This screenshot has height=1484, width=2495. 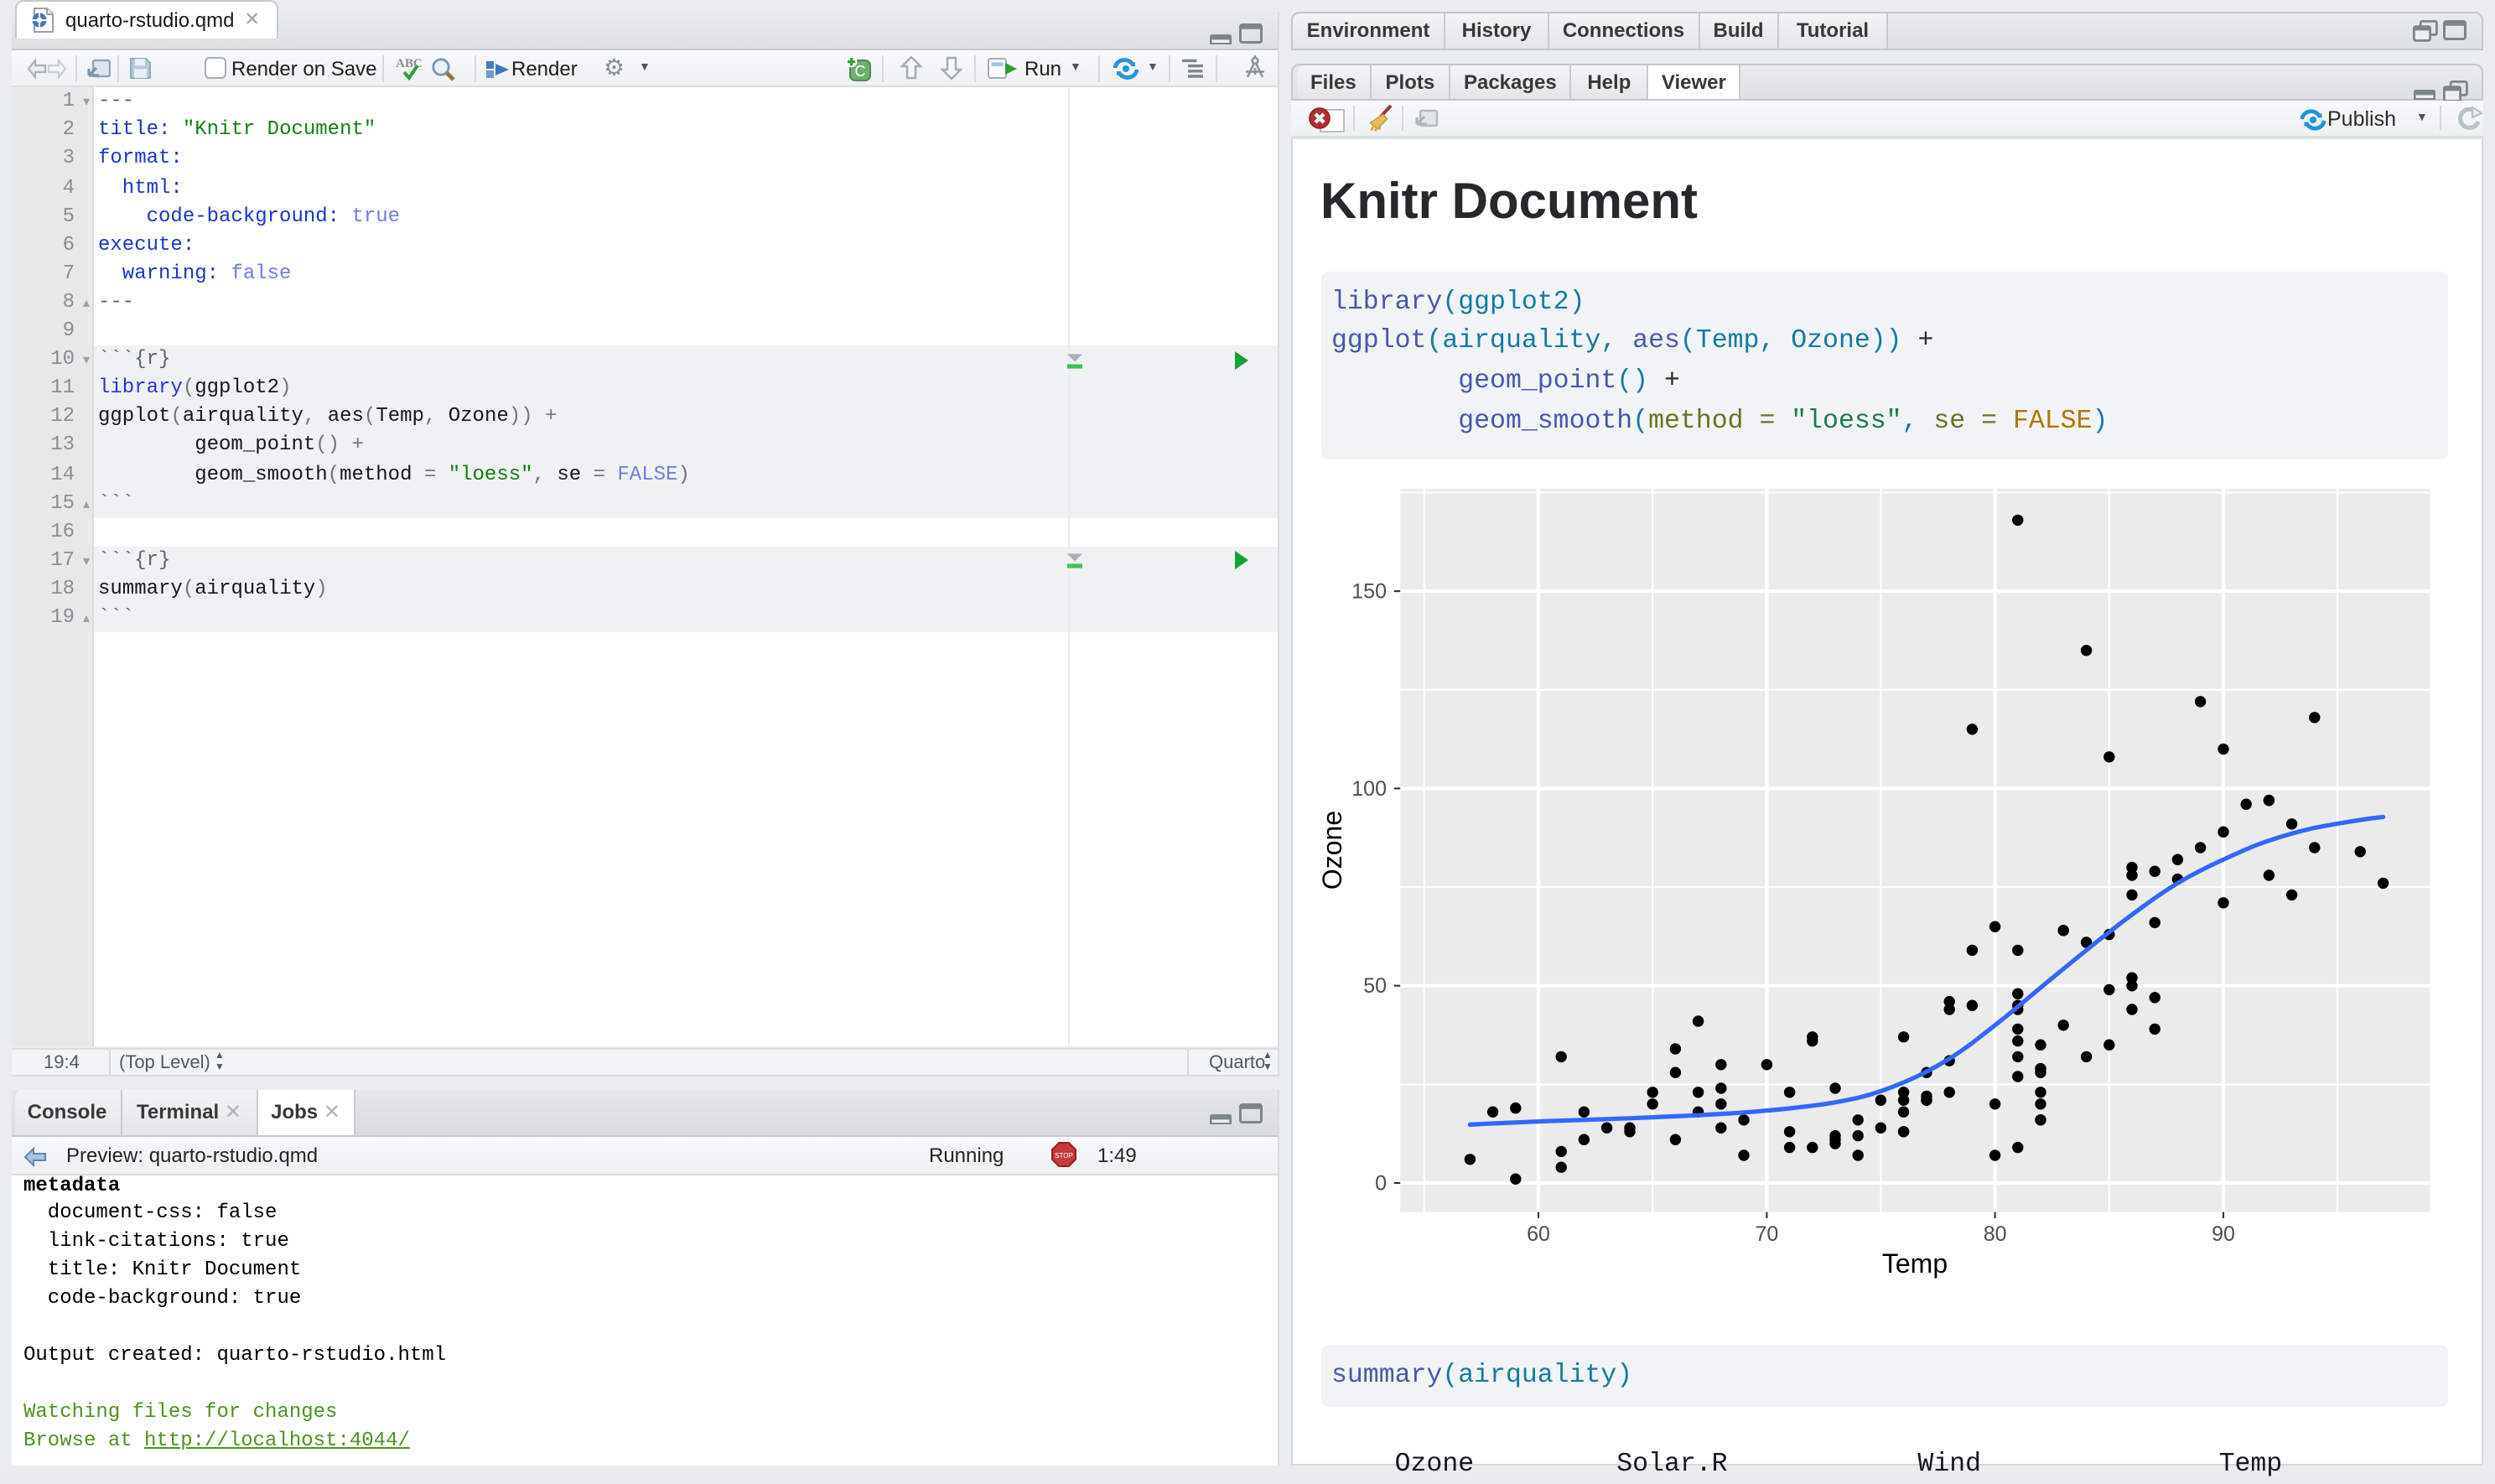 I want to click on svg-text: 80, so click(x=1994, y=1233).